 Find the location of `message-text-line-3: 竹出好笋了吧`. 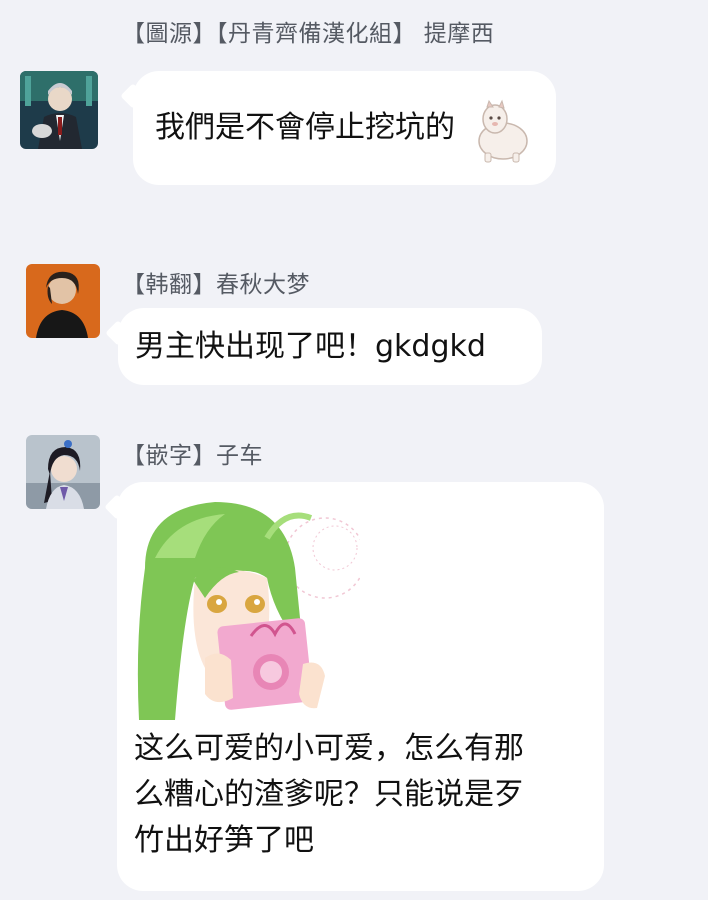

message-text-line-3: 竹出好笋了吧 is located at coordinates (224, 840).